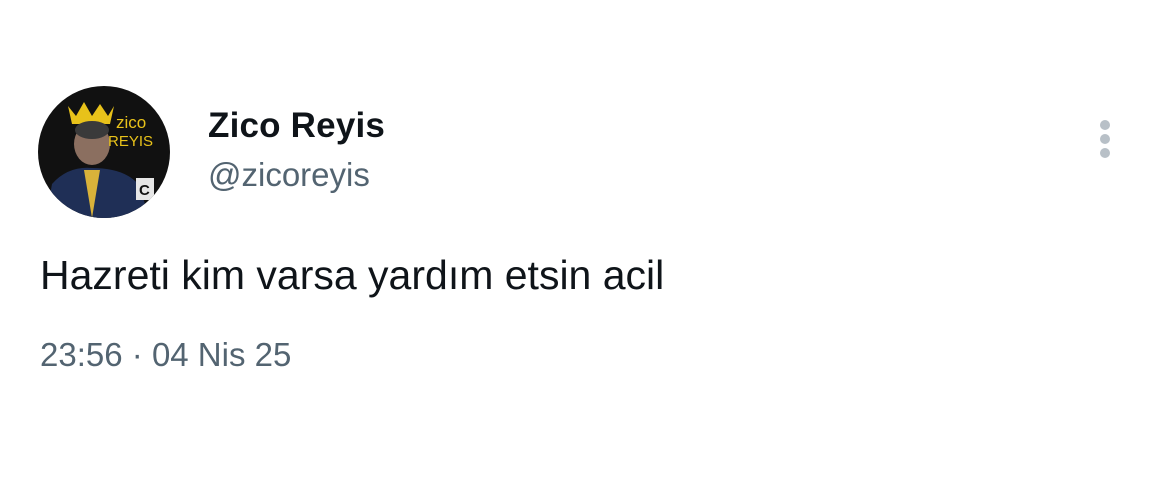 This screenshot has width=1170, height=502. I want to click on tweet-date: 04 Nis 25, so click(221, 354).